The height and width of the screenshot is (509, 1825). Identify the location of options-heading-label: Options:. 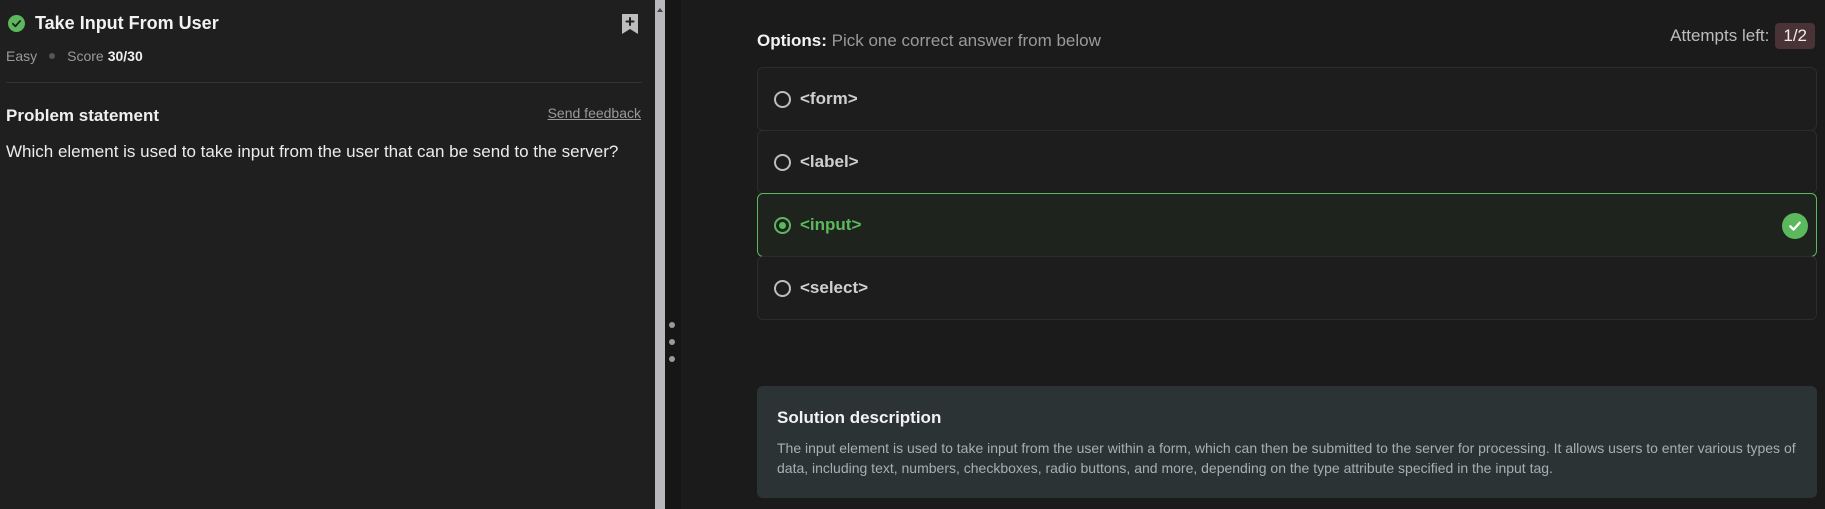
(792, 40).